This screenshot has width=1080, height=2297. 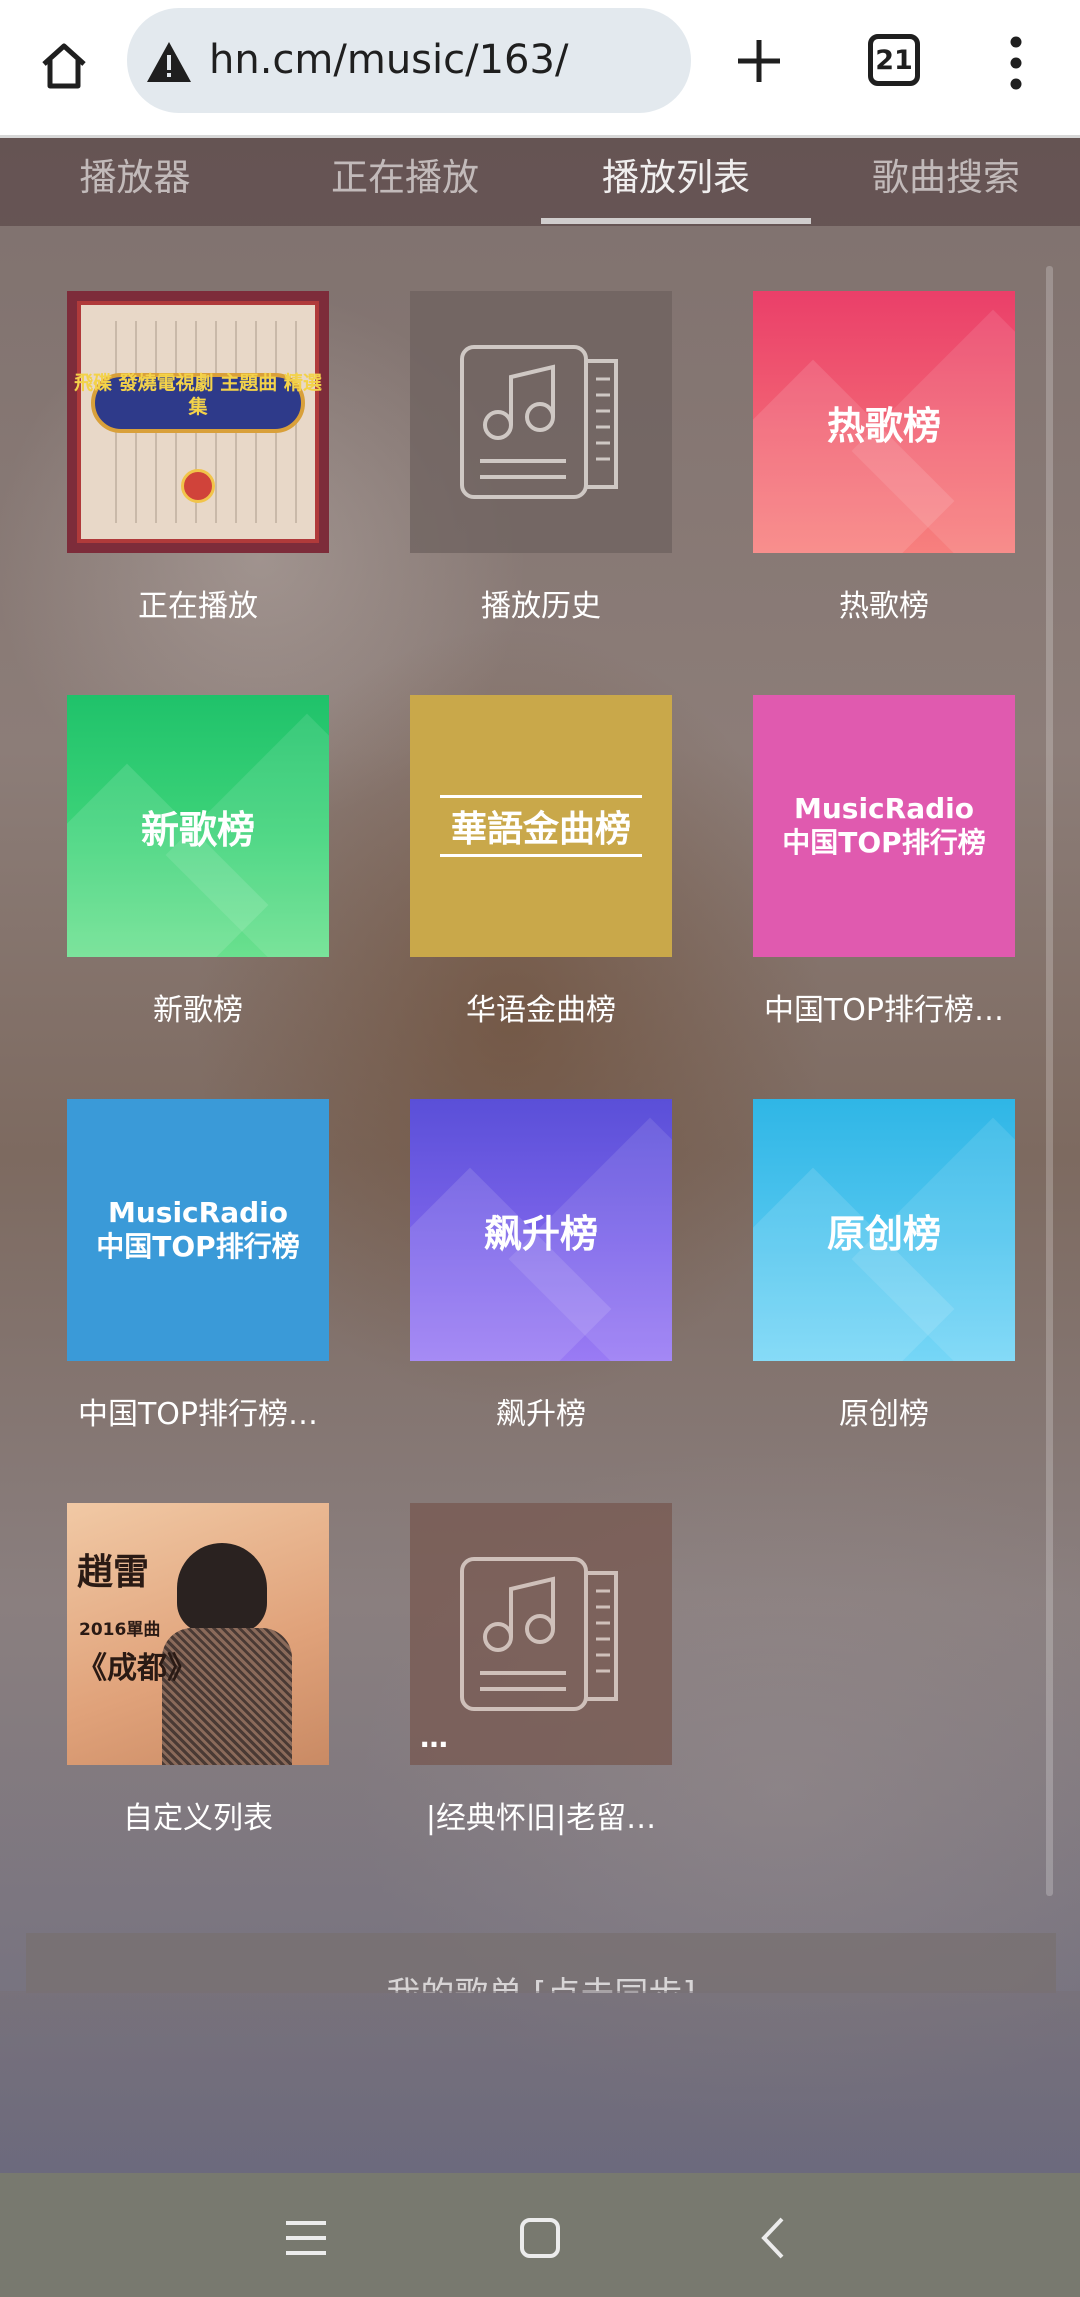 I want to click on cover-title: 飛碟 發燒電視劇 主題曲 精選集, so click(x=198, y=395).